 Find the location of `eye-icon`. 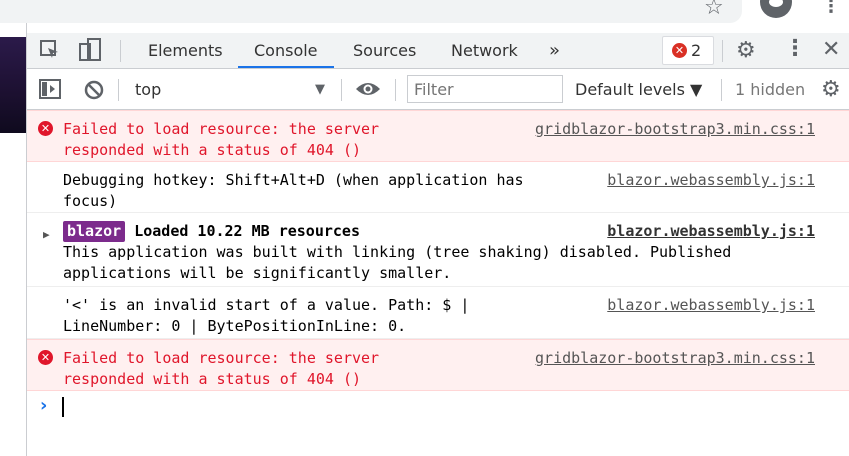

eye-icon is located at coordinates (368, 91).